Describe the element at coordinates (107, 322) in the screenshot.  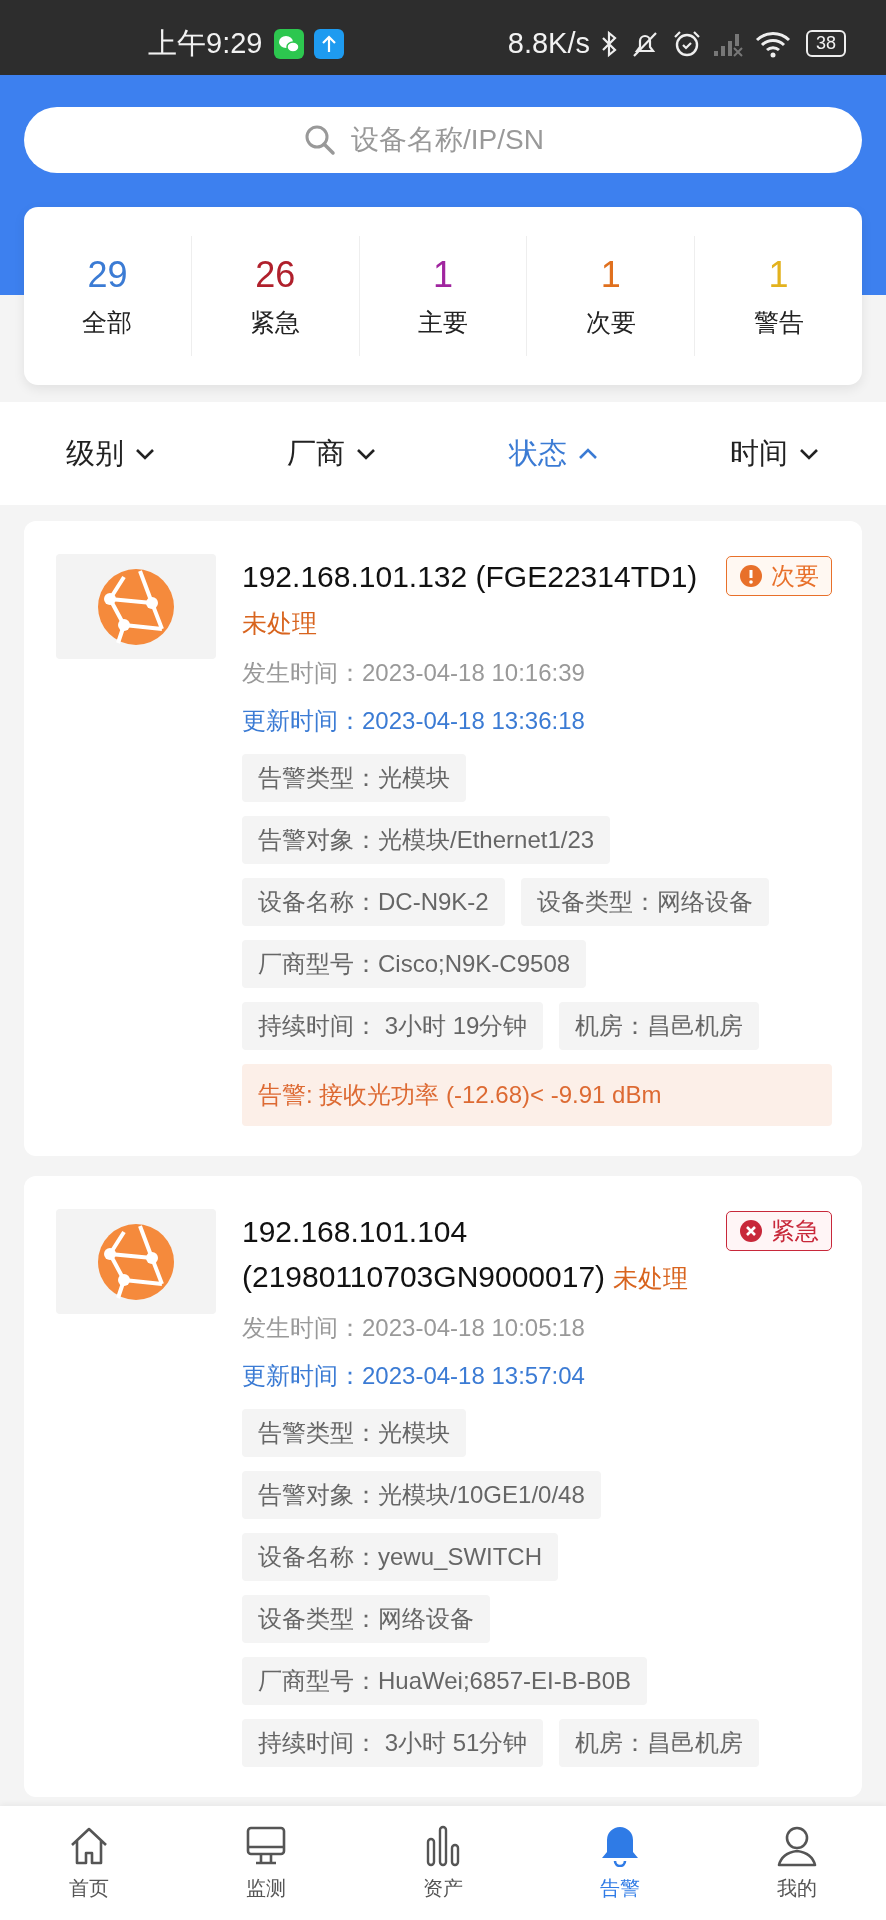
I see `alarm-category: 全部` at that location.